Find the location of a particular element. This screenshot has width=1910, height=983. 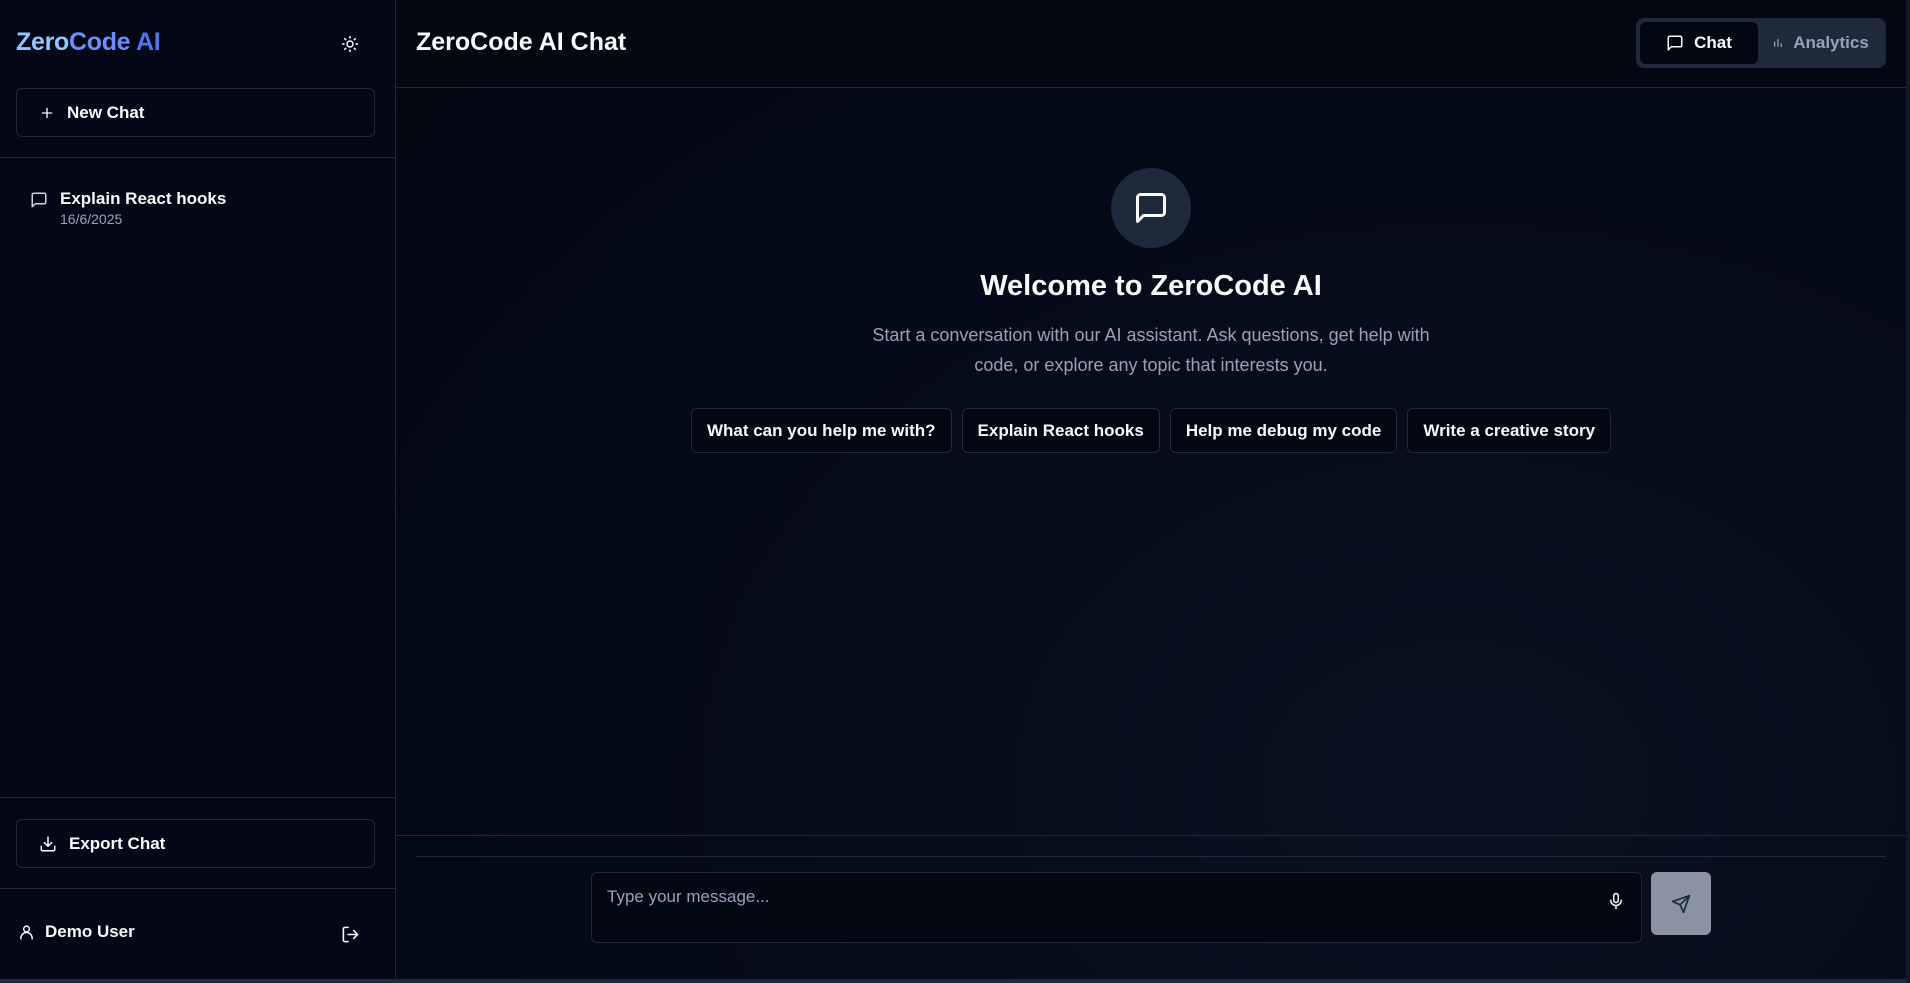

theme-toggle-button is located at coordinates (350, 44).